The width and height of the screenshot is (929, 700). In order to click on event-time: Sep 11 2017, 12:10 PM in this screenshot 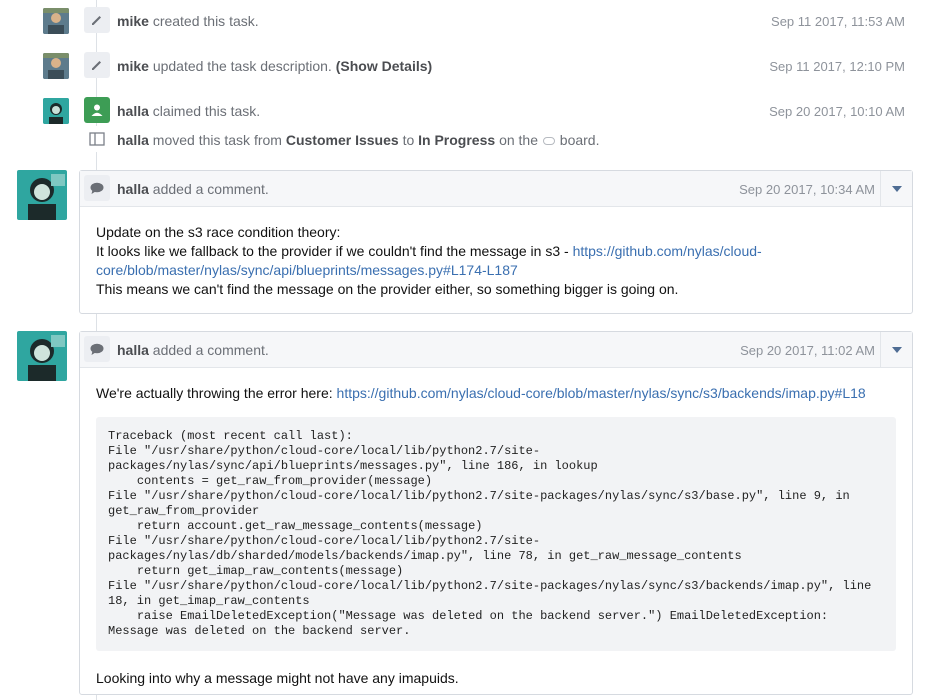, I will do `click(837, 66)`.